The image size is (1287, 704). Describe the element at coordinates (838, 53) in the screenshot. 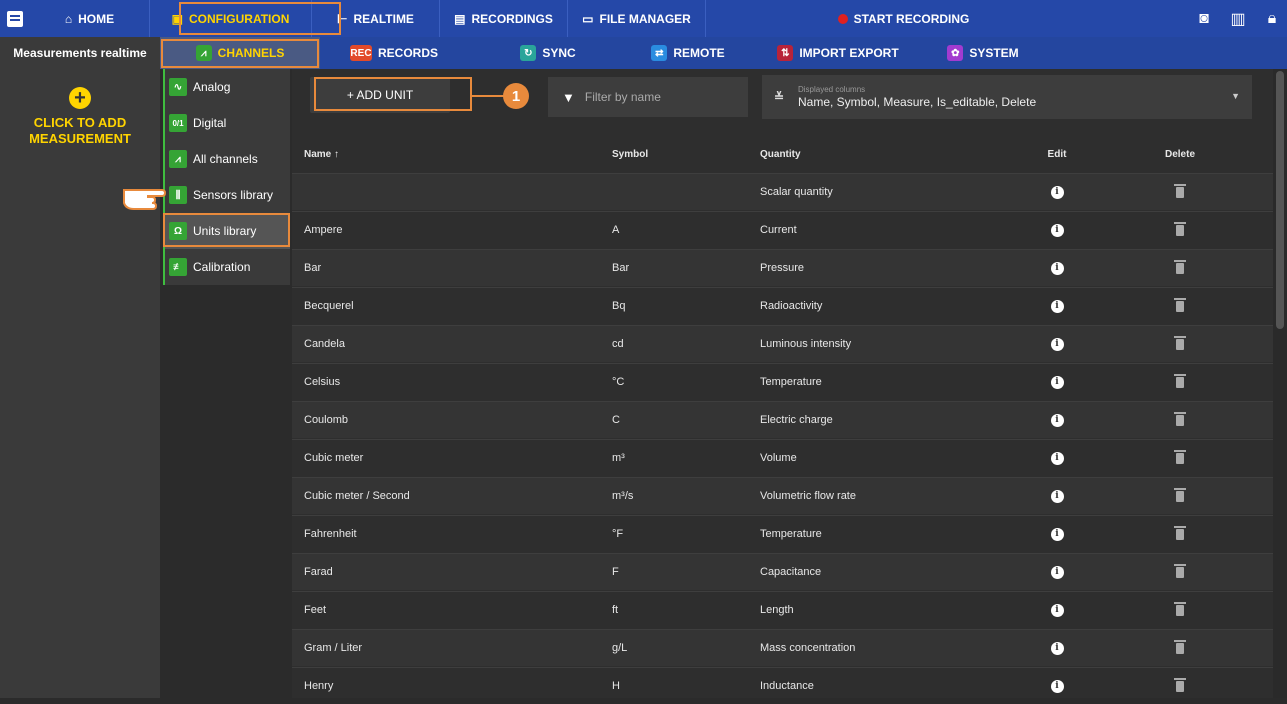

I see `tab-import-export: ⇅ IMPORT EXPORT` at that location.